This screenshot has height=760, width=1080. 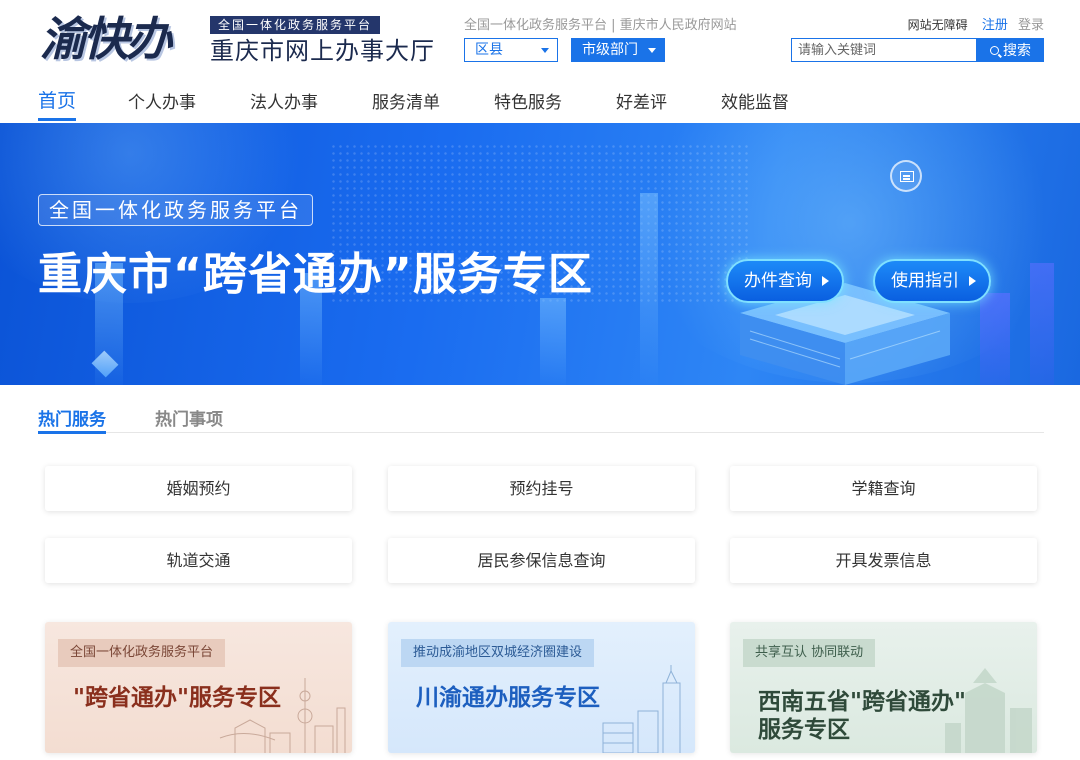 What do you see at coordinates (498, 653) in the screenshot?
I see `card-tag: 推动成渝地区双城经济圈建设` at bounding box center [498, 653].